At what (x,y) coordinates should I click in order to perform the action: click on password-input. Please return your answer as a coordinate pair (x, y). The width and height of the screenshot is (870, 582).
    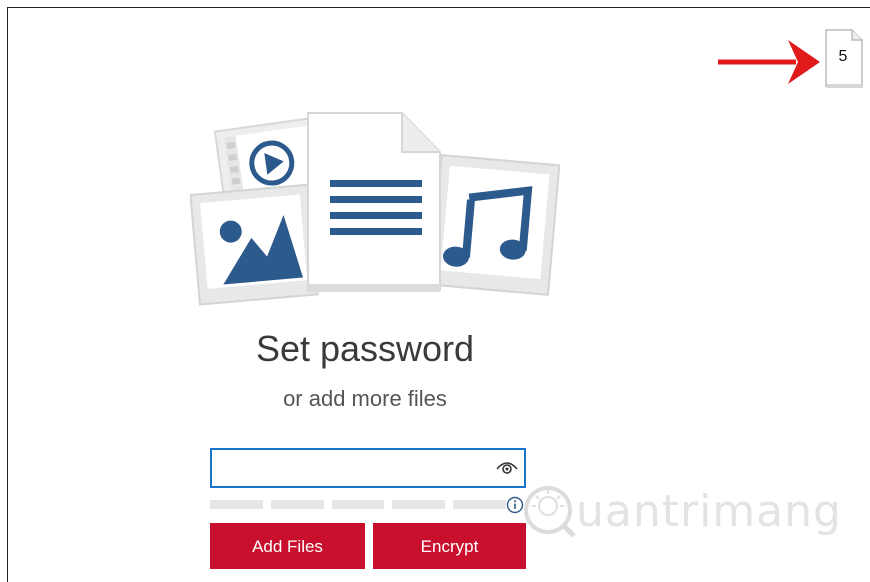
    Looking at the image, I should click on (355, 469).